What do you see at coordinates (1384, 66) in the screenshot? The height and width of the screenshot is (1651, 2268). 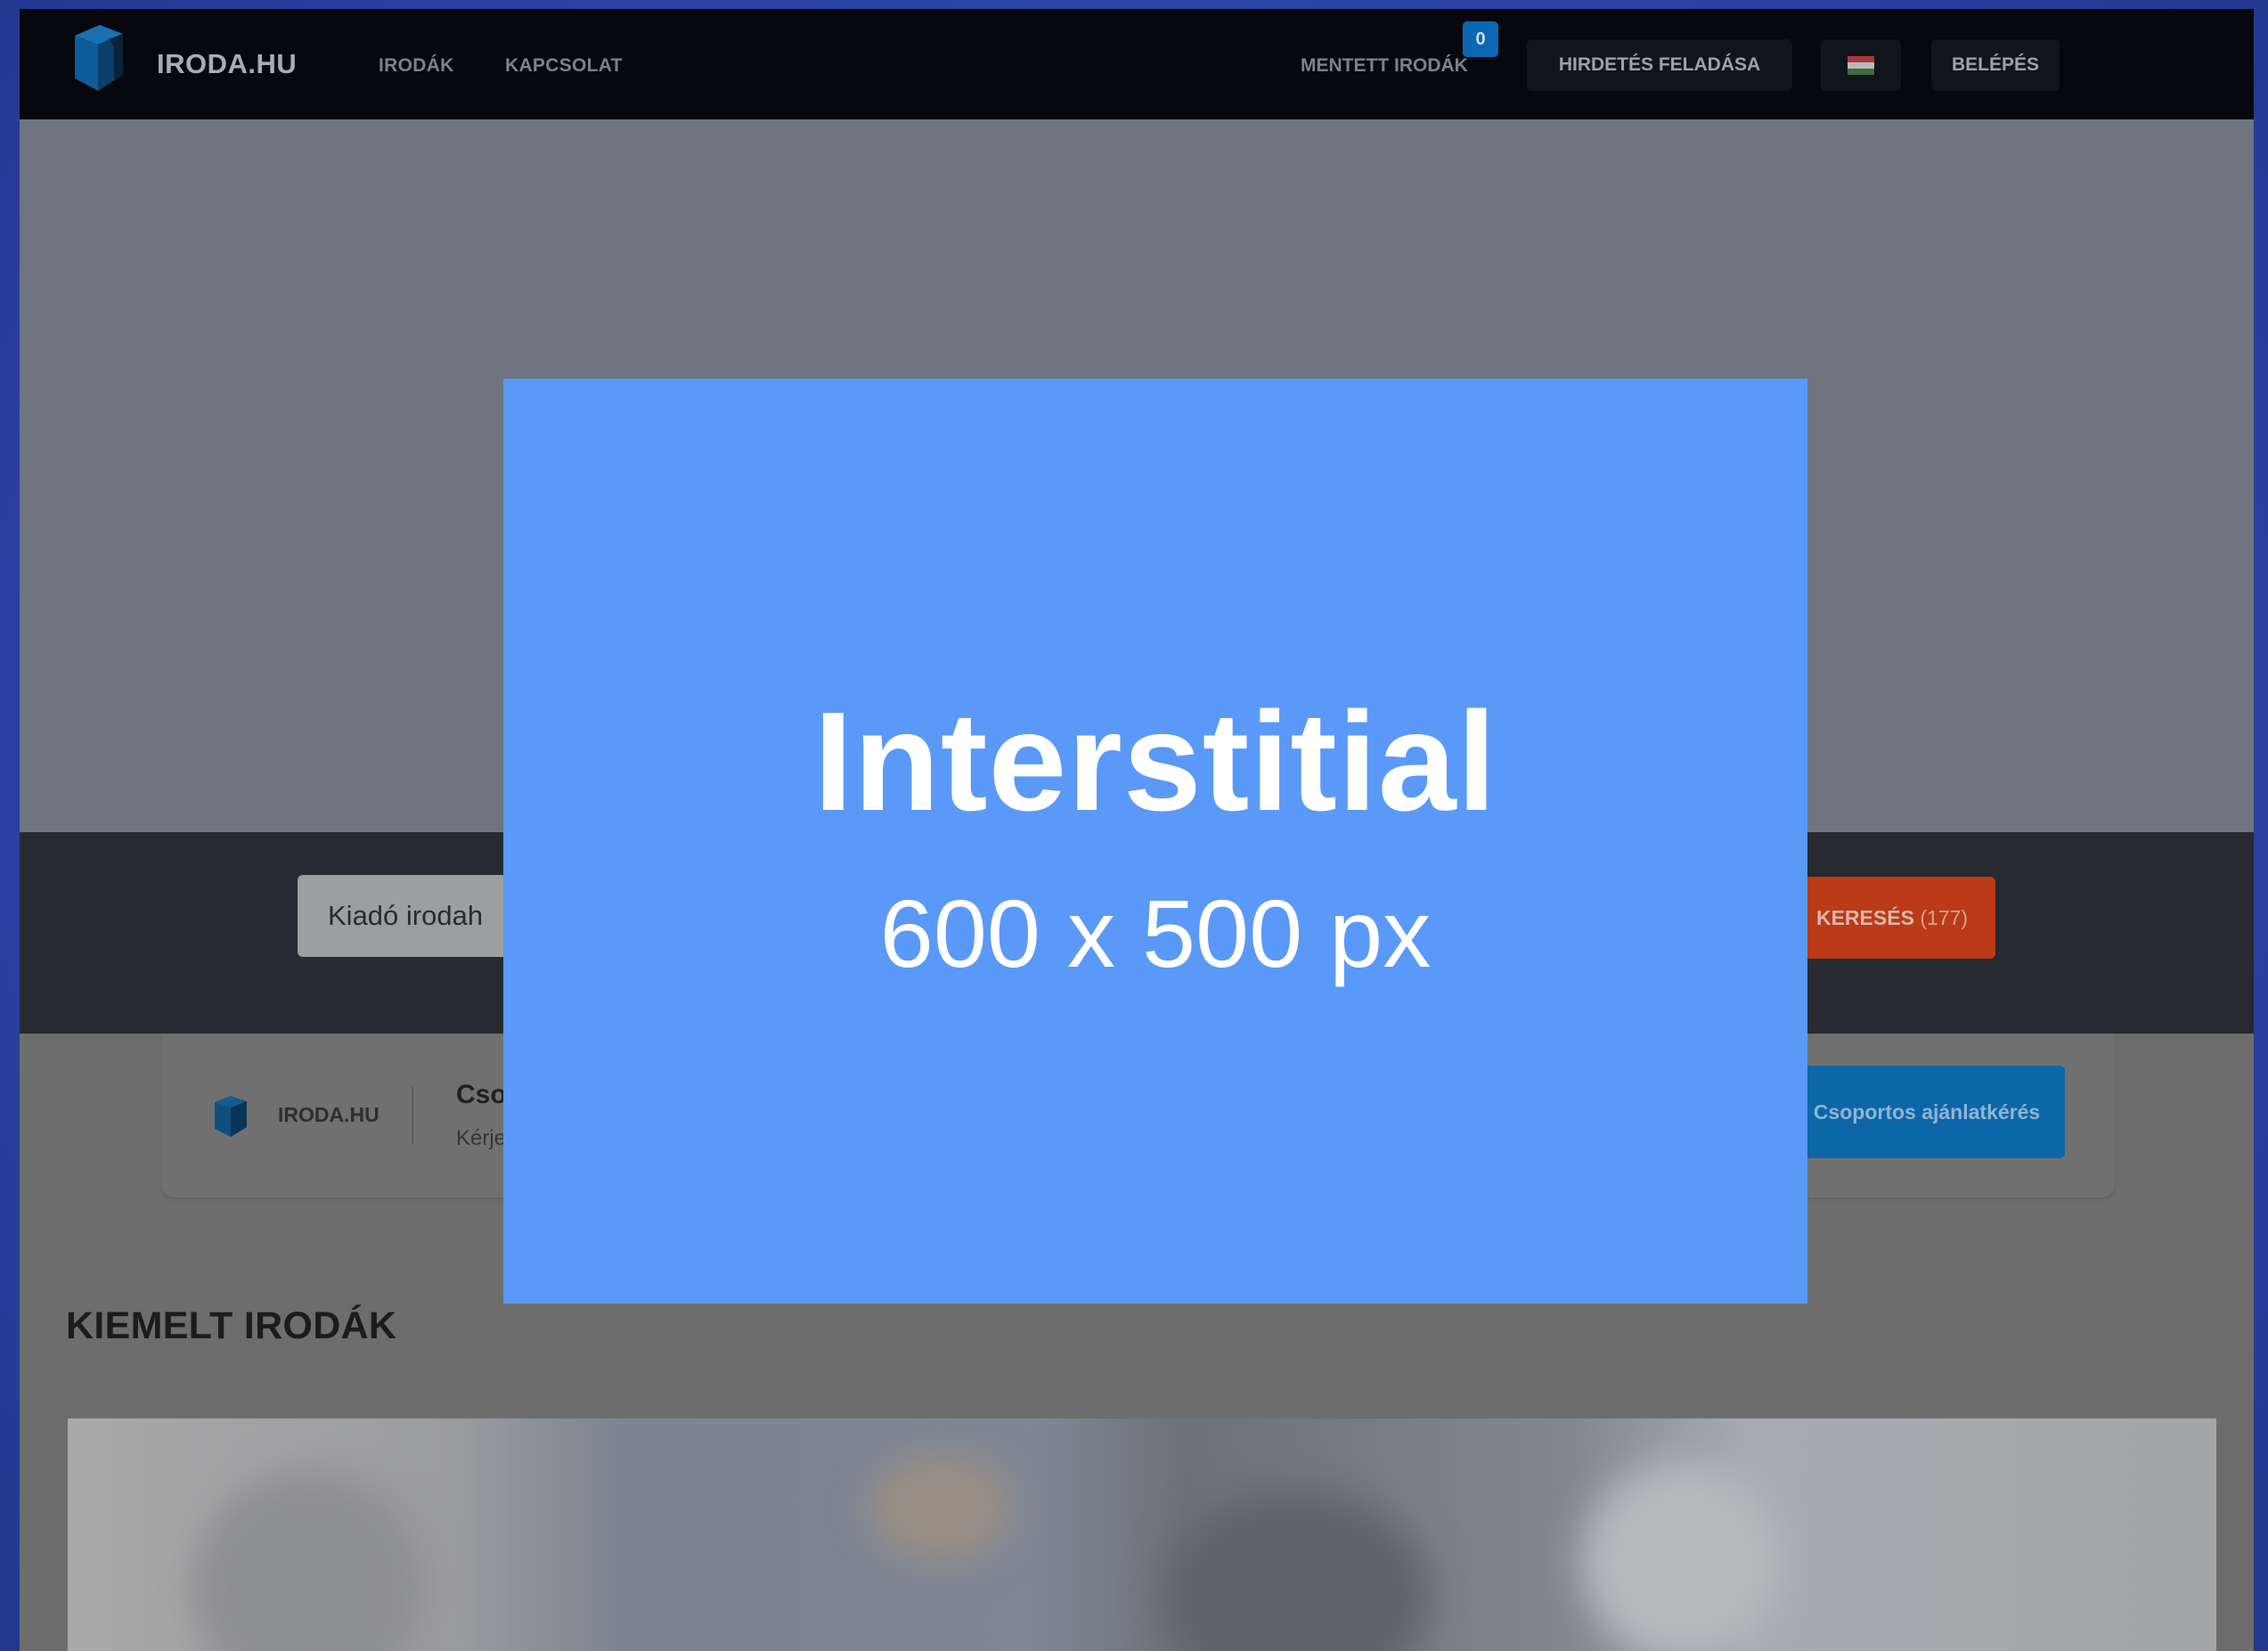 I see `saved-offices-link: MENTETT IRODÁK` at bounding box center [1384, 66].